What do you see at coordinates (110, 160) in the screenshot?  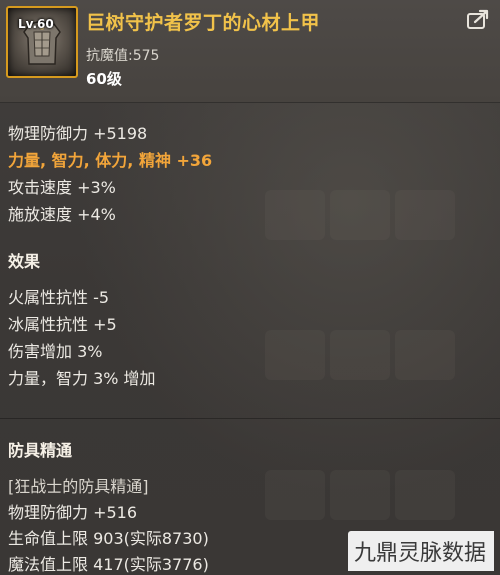 I see `stat-all-attributes: 力量, 智力, 体力, 精神 +36` at bounding box center [110, 160].